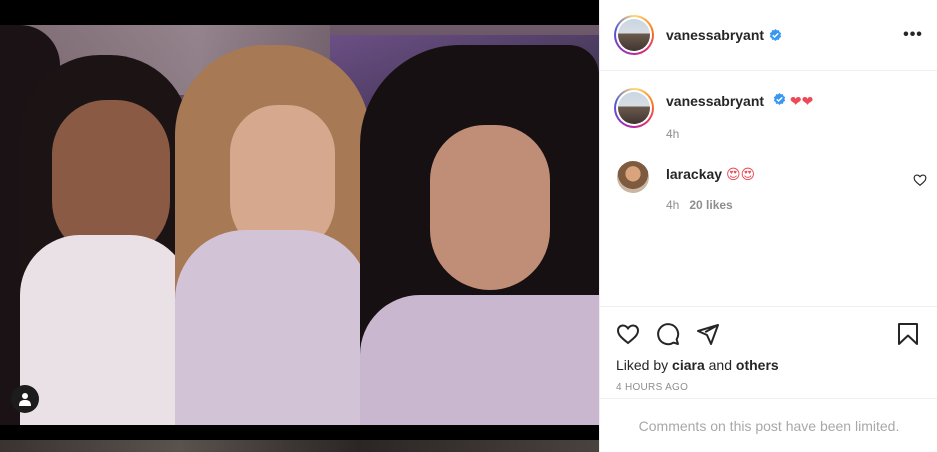  I want to click on bookmark-icon, so click(908, 334).